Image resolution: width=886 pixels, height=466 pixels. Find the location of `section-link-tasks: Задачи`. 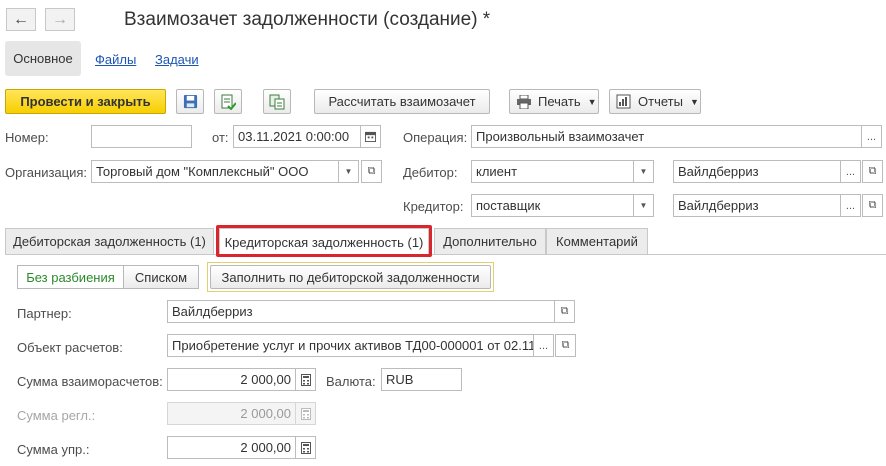

section-link-tasks: Задачи is located at coordinates (177, 59).